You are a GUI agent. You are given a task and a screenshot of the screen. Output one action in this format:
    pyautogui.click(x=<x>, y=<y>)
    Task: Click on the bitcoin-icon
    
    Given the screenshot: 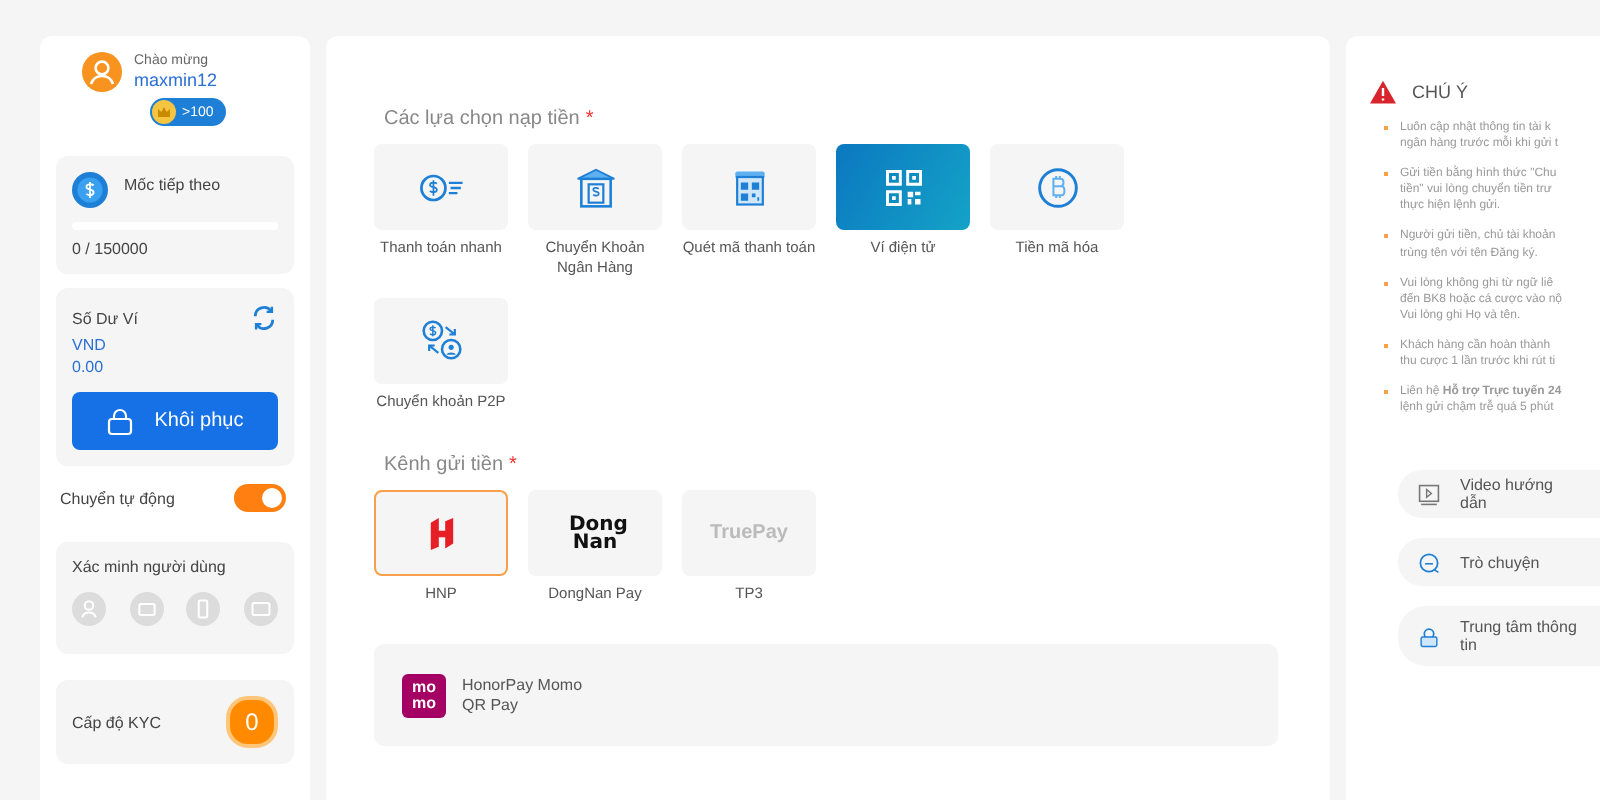 What is the action you would take?
    pyautogui.click(x=1057, y=187)
    